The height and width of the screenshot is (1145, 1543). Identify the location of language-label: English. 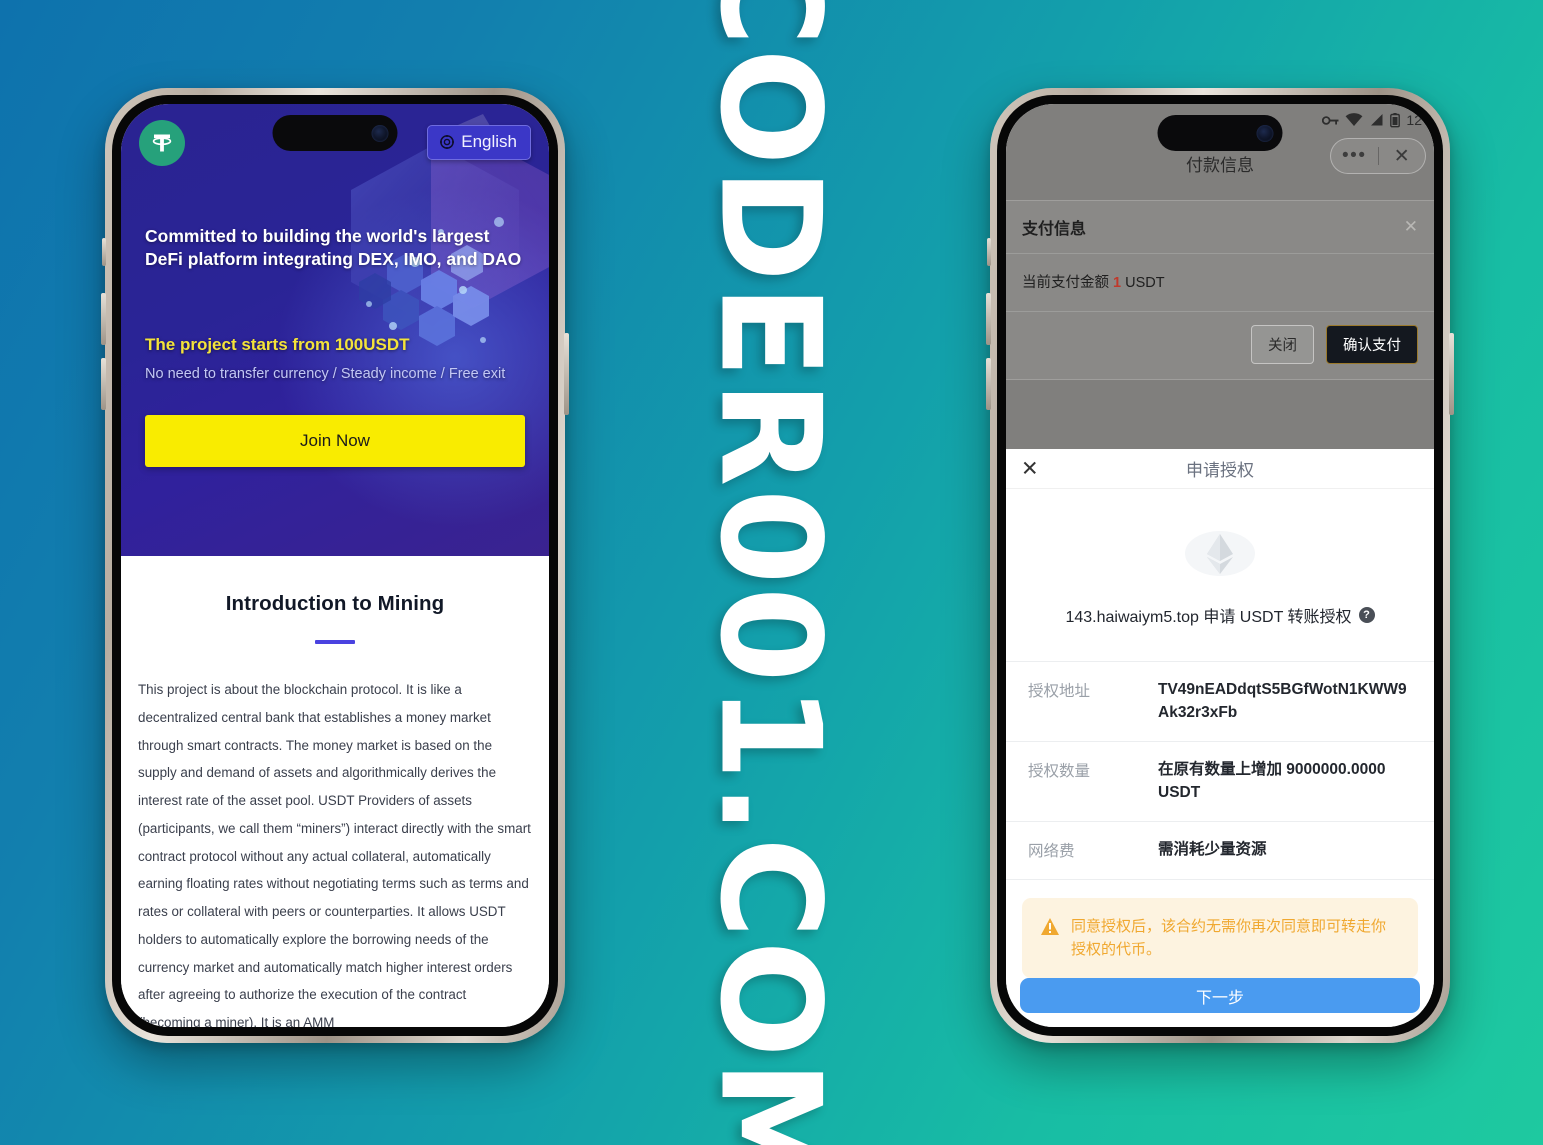
(489, 141).